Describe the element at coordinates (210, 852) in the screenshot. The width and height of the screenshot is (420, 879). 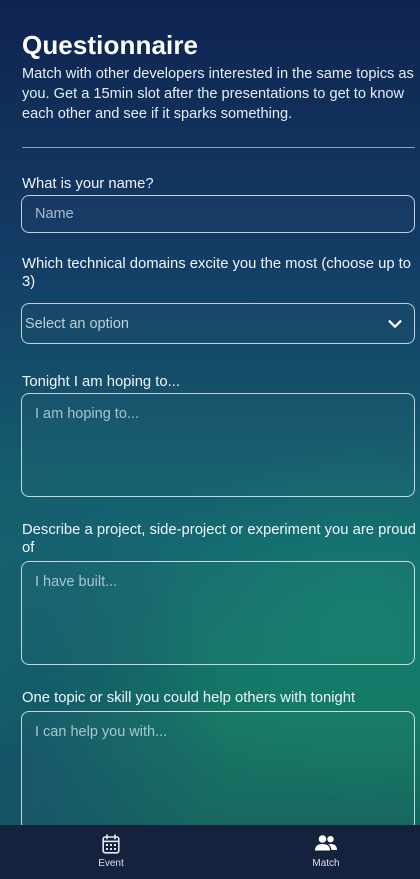
I see `bottom-tab-bar: Event Match` at that location.